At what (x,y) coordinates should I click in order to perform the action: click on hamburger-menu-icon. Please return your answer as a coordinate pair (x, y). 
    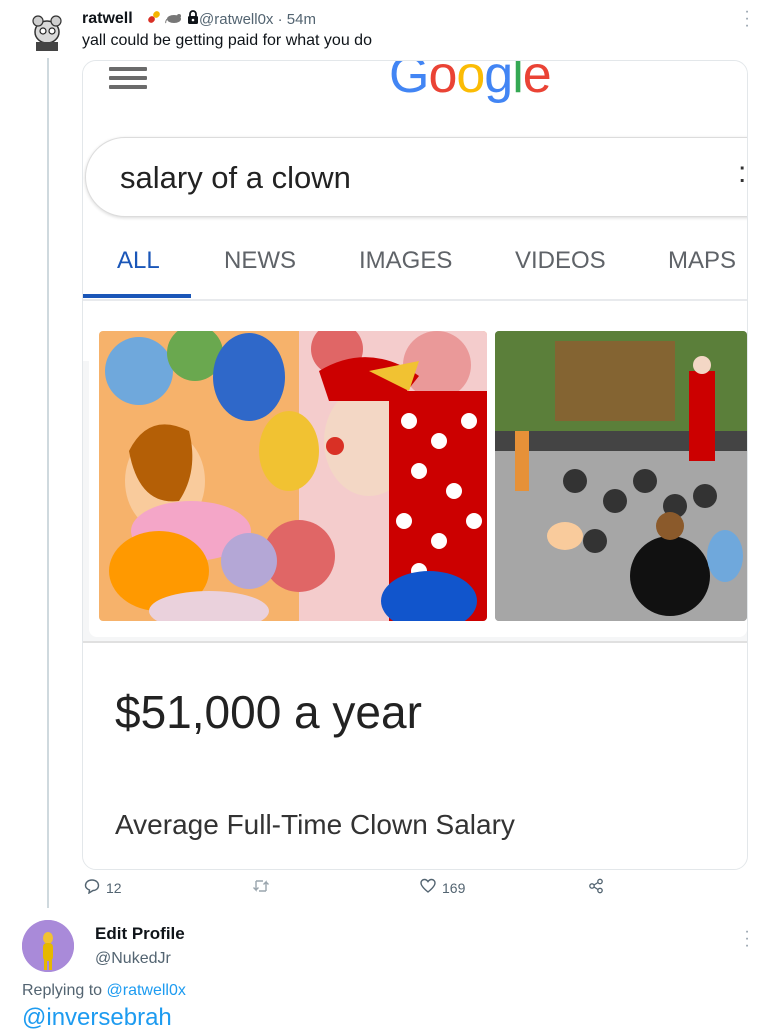
    Looking at the image, I should click on (128, 78).